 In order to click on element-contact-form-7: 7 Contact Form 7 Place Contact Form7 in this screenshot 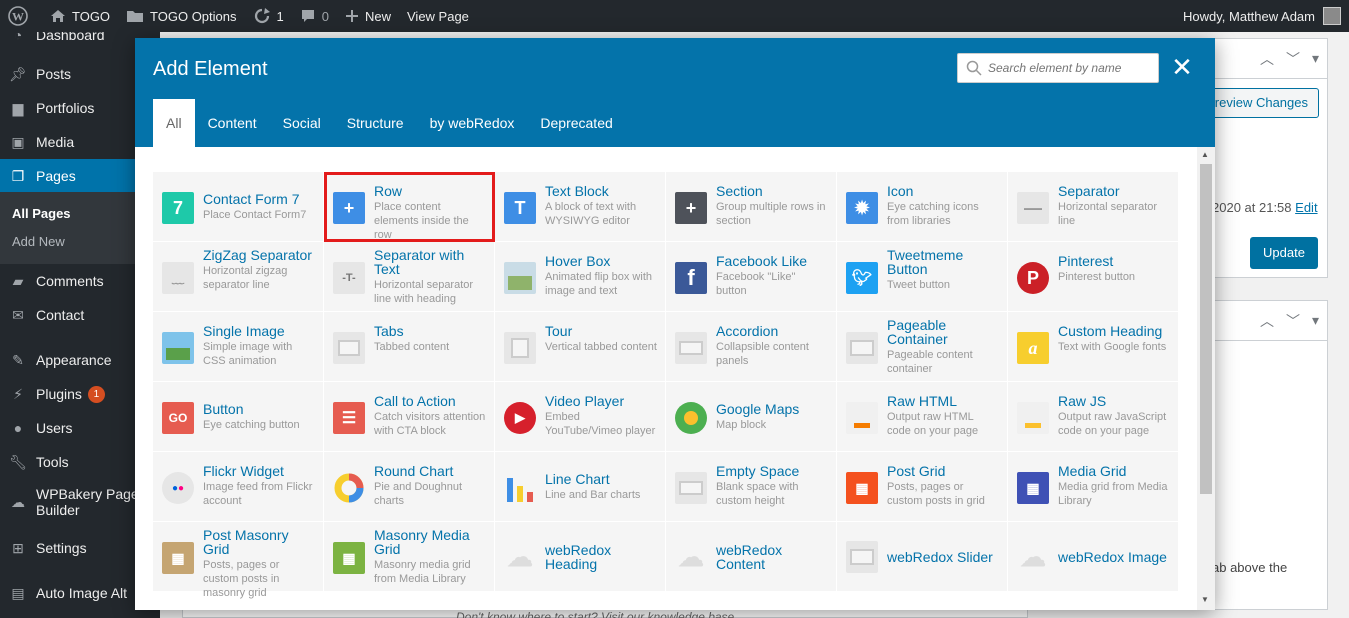, I will do `click(238, 207)`.